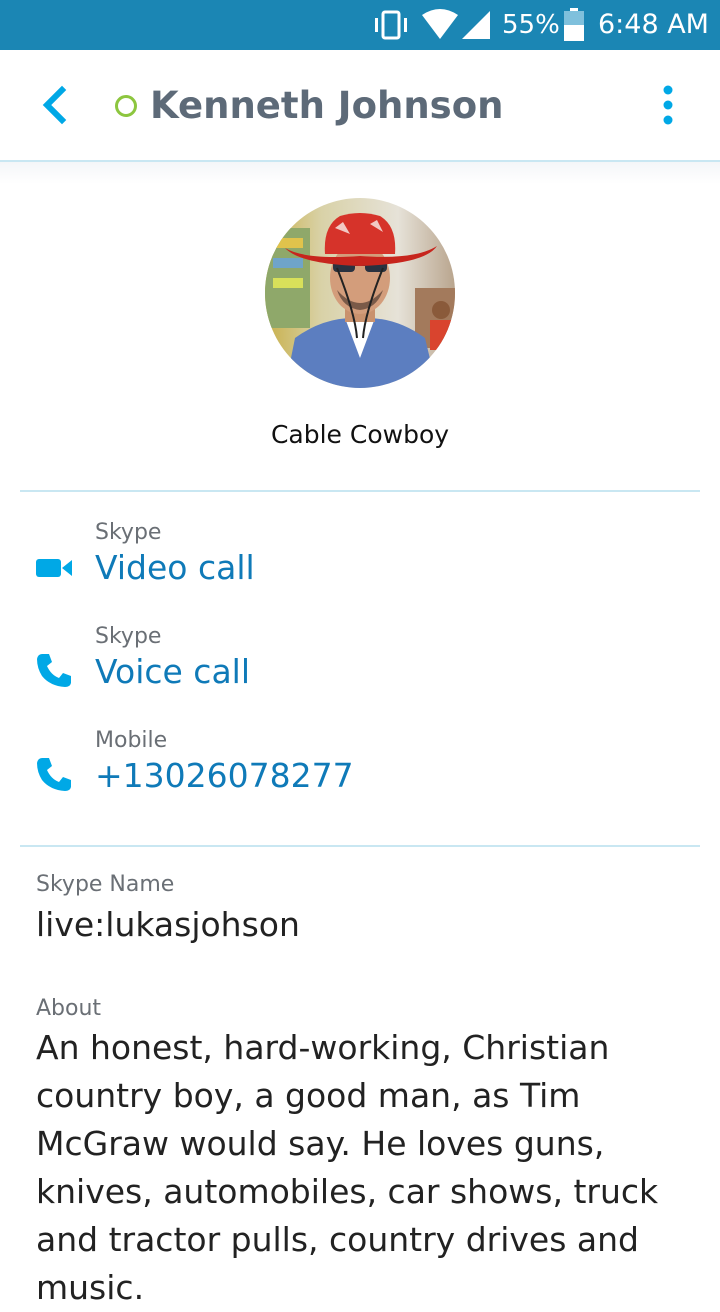 The image size is (720, 1312). What do you see at coordinates (54, 568) in the screenshot?
I see `video-camera-icon` at bounding box center [54, 568].